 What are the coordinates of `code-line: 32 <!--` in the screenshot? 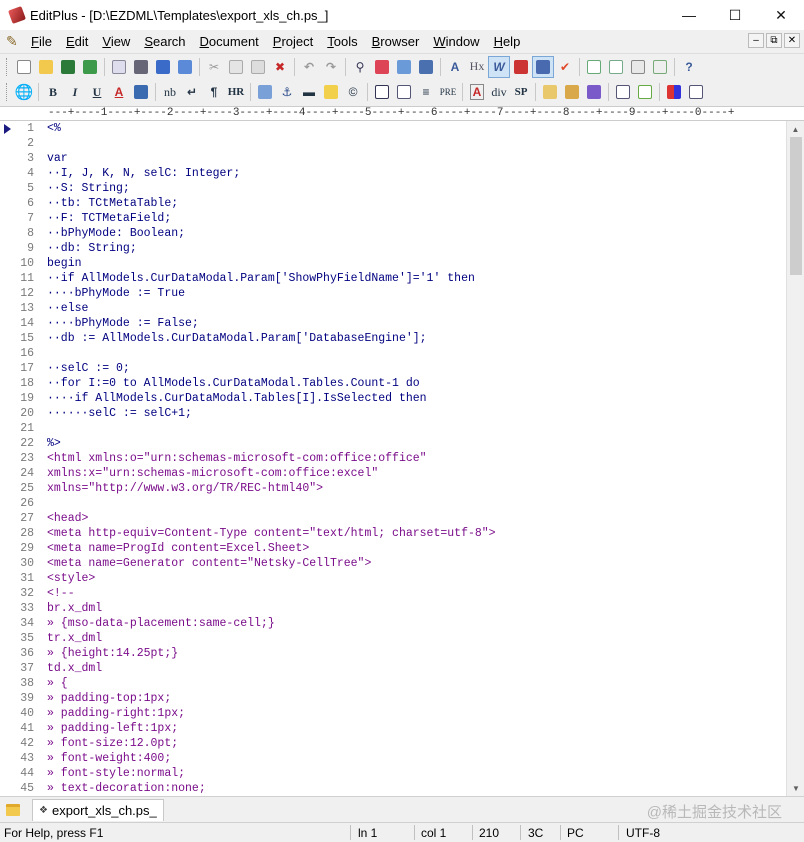 It's located at (393, 593).